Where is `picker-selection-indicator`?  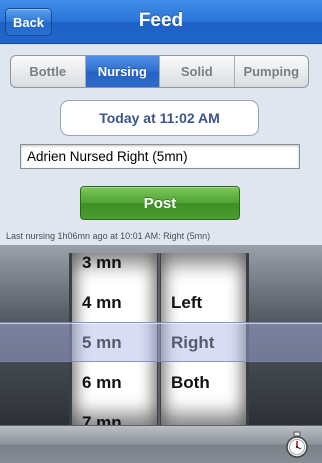
picker-selection-indicator is located at coordinates (161, 342).